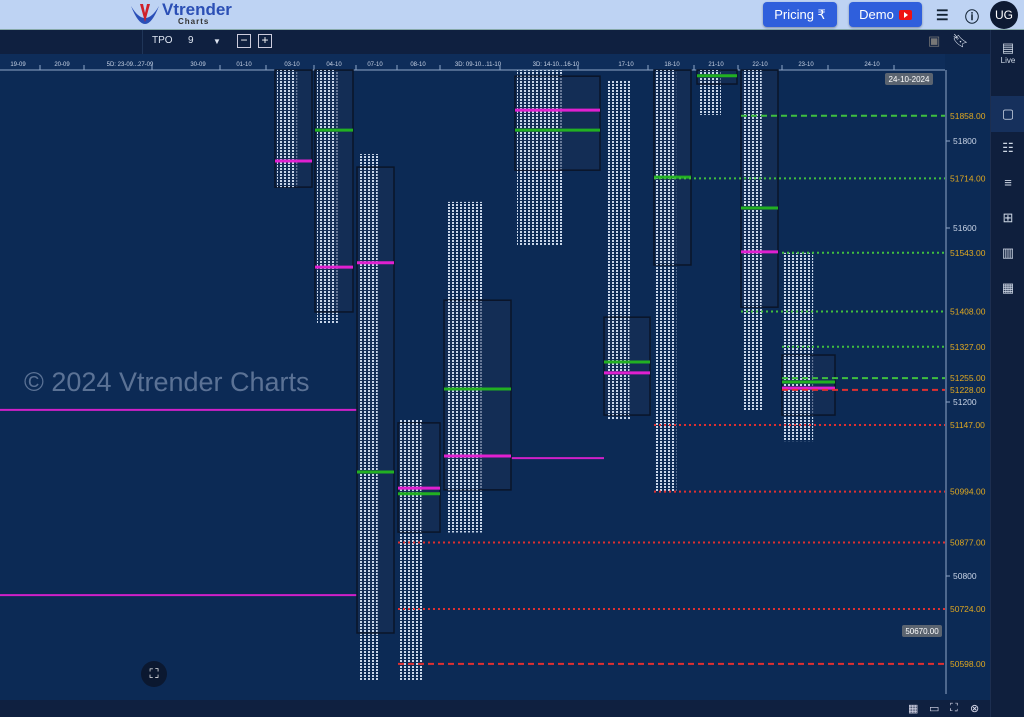  Describe the element at coordinates (495, 708) in the screenshot. I see `bottom-bar: ▦ ▭ ⛶ ⊗` at that location.